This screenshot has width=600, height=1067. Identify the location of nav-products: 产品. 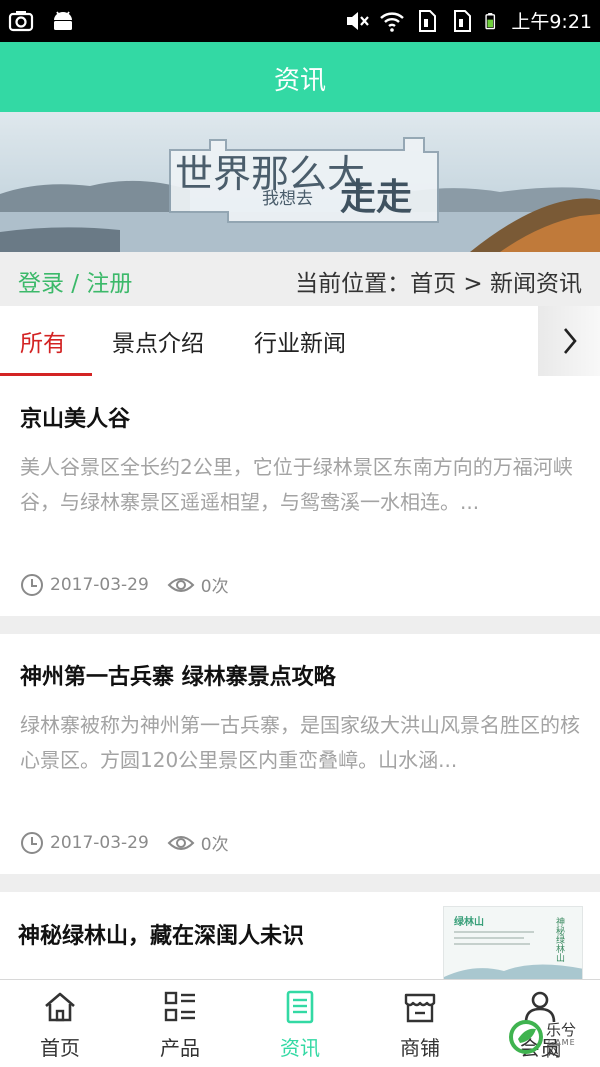
(180, 1023).